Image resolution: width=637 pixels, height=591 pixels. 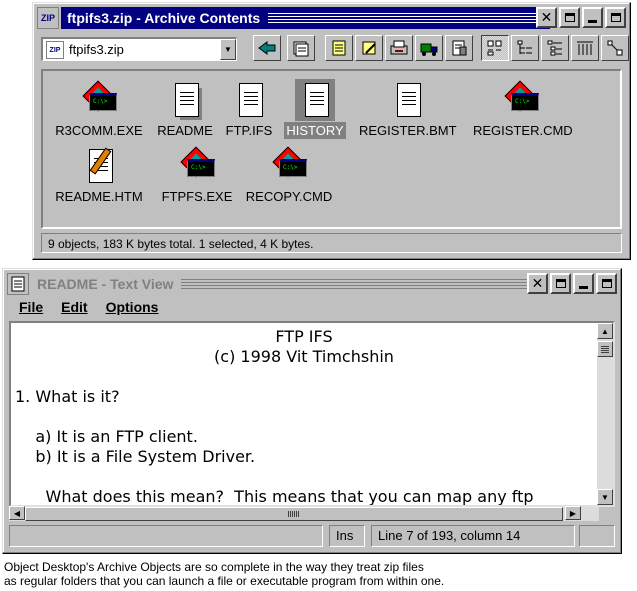 I want to click on file-name: HISTORY, so click(x=315, y=130).